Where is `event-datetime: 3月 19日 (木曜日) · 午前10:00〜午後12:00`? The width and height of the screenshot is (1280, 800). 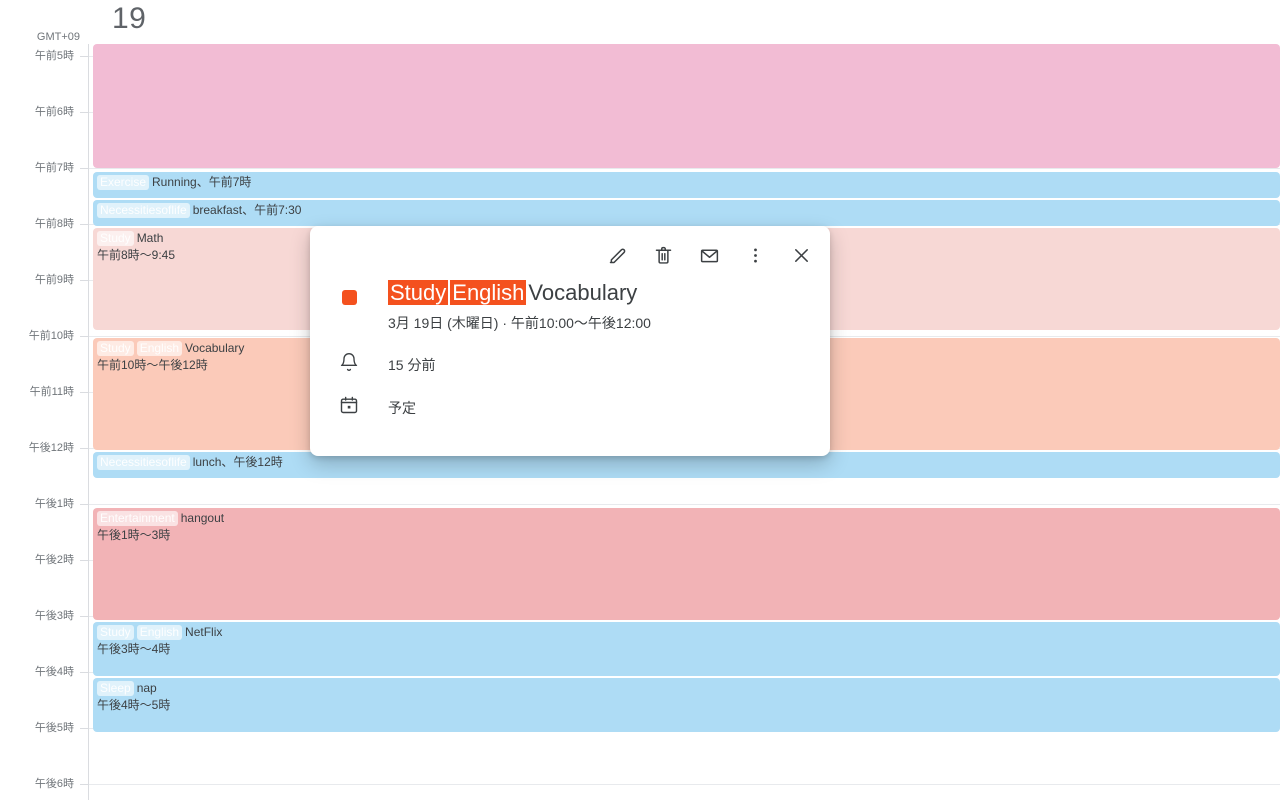 event-datetime: 3月 19日 (木曜日) · 午前10:00〜午後12:00 is located at coordinates (519, 323).